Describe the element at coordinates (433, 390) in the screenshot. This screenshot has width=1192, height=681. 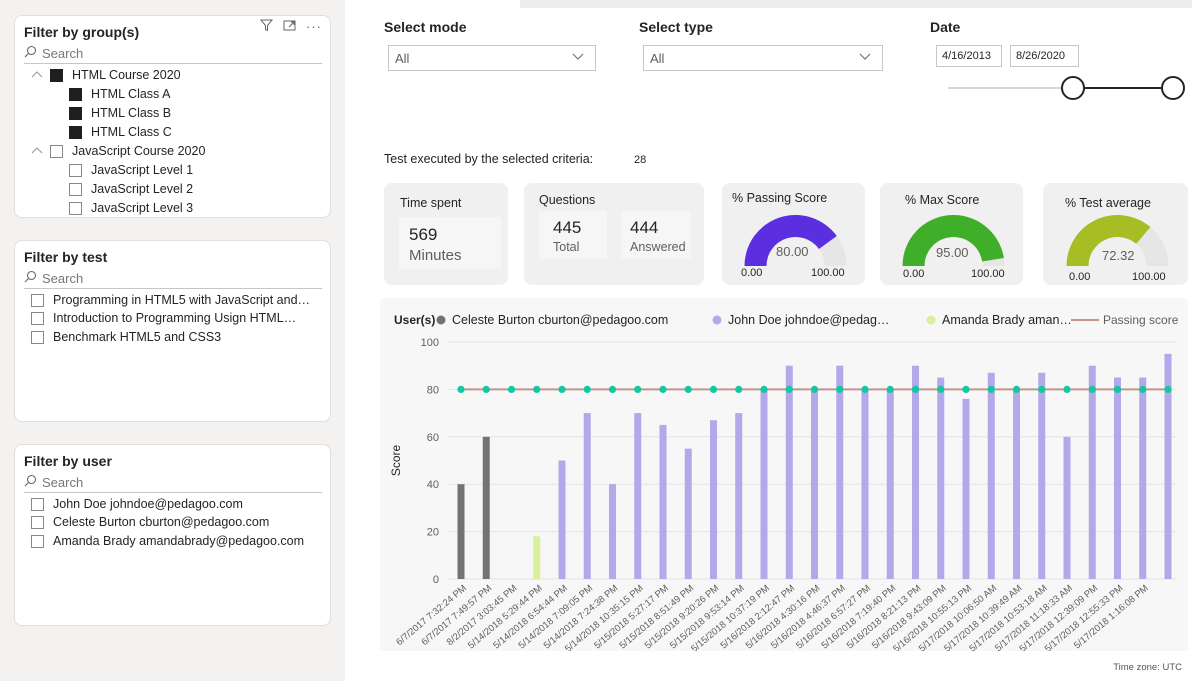
I see `y-tick-label: 80` at that location.